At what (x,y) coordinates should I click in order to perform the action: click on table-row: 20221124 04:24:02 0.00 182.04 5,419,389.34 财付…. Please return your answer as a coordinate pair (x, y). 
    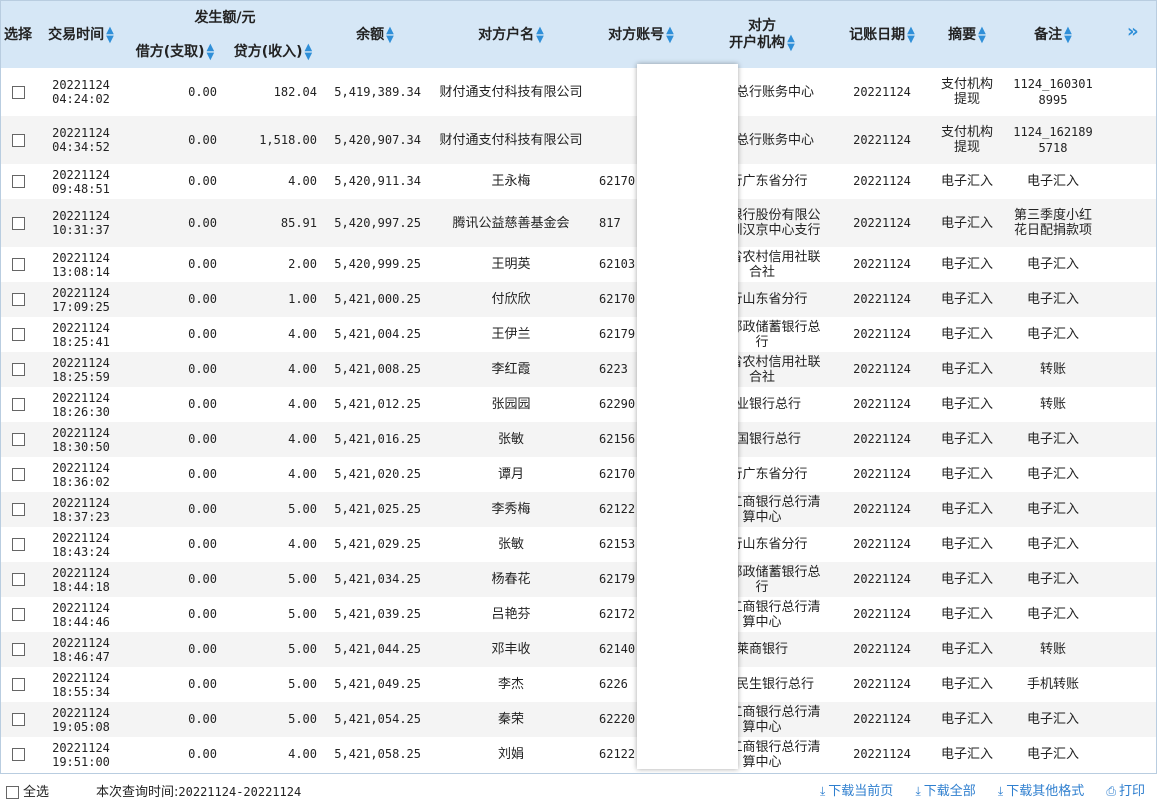
    Looking at the image, I should click on (578, 92).